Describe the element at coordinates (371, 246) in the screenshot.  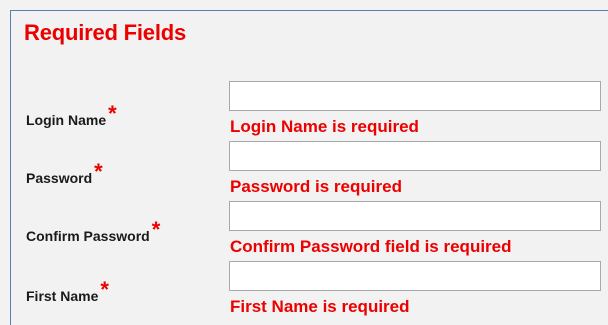
I see `confirm-password-error: Confirm Password field is required` at that location.